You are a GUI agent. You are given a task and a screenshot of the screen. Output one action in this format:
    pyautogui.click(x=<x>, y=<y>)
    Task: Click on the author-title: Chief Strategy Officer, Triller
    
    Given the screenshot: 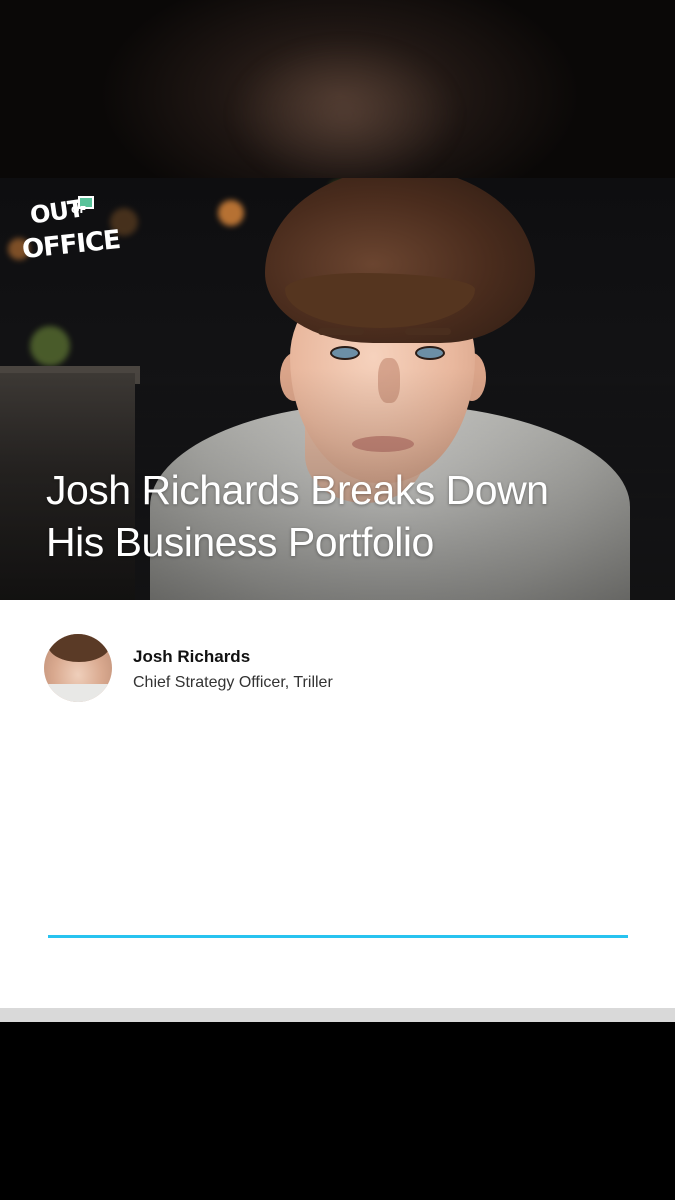 What is the action you would take?
    pyautogui.click(x=233, y=682)
    